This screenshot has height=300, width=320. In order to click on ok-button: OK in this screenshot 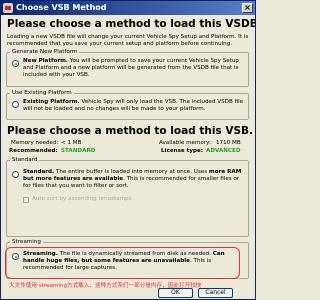, I will do `click(175, 293)`.